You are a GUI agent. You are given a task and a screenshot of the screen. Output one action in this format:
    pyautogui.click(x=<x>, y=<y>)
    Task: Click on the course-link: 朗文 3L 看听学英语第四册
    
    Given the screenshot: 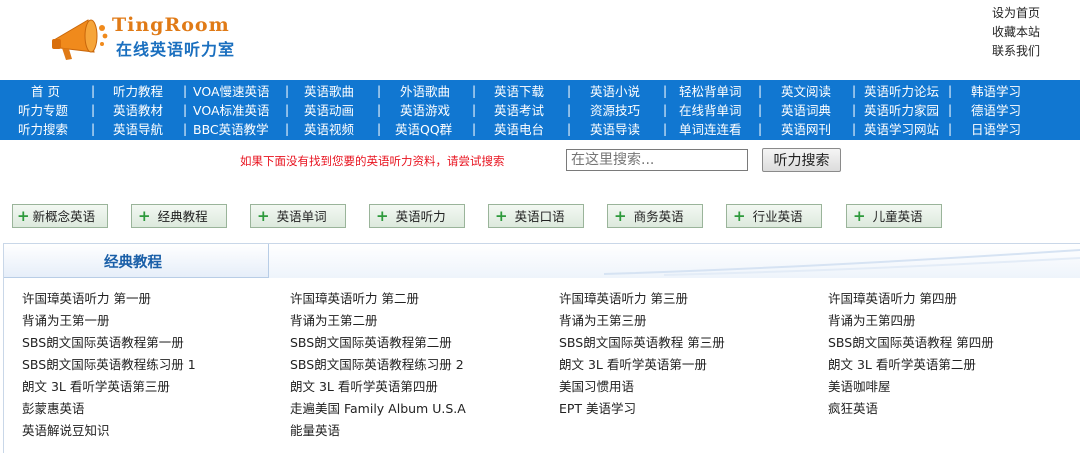 What is the action you would take?
    pyautogui.click(x=364, y=387)
    